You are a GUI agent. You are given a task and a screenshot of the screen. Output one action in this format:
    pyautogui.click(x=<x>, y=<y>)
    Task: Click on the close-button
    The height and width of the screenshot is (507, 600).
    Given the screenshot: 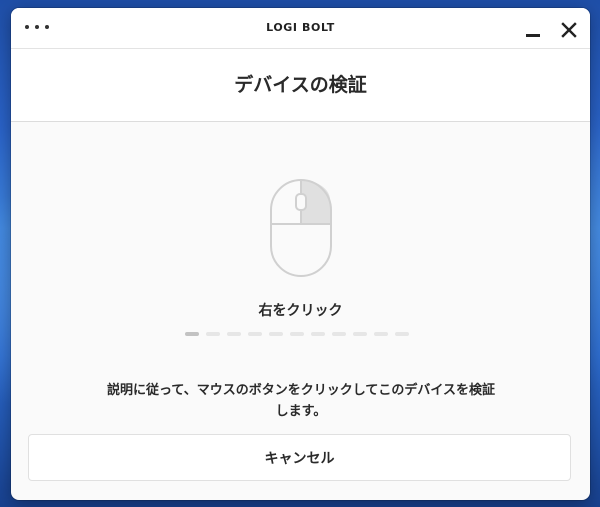 What is the action you would take?
    pyautogui.click(x=569, y=30)
    